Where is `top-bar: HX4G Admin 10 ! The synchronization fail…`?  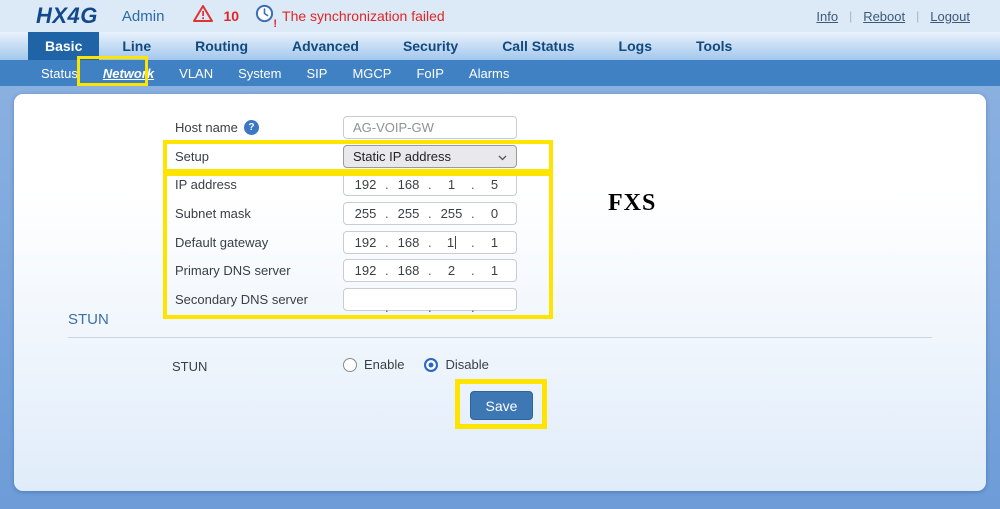 top-bar: HX4G Admin 10 ! The synchronization fail… is located at coordinates (500, 16).